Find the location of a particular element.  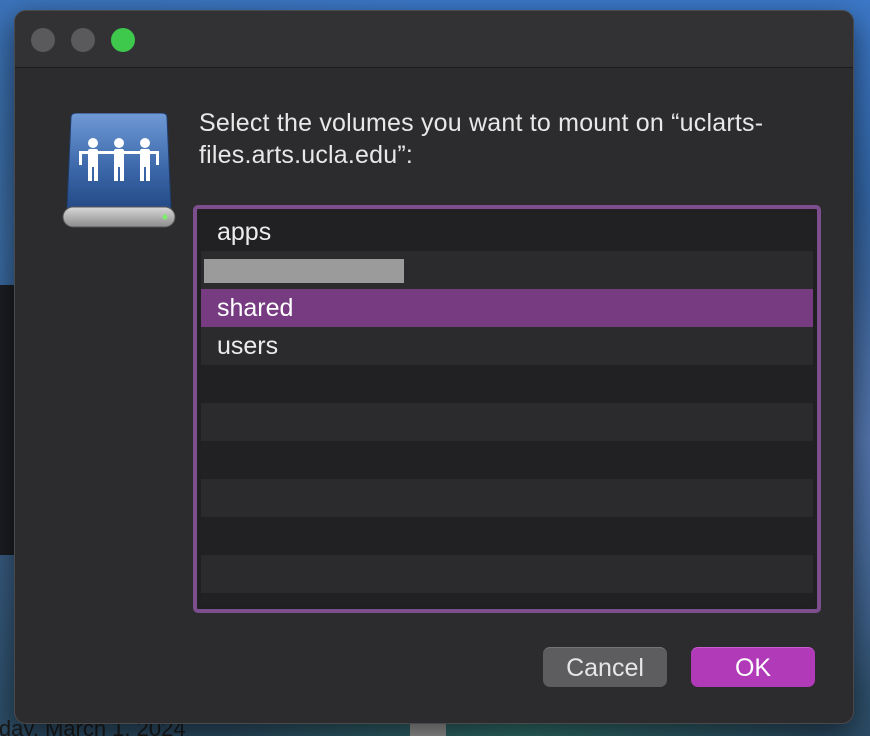

volume-row-selected: shared is located at coordinates (507, 308).